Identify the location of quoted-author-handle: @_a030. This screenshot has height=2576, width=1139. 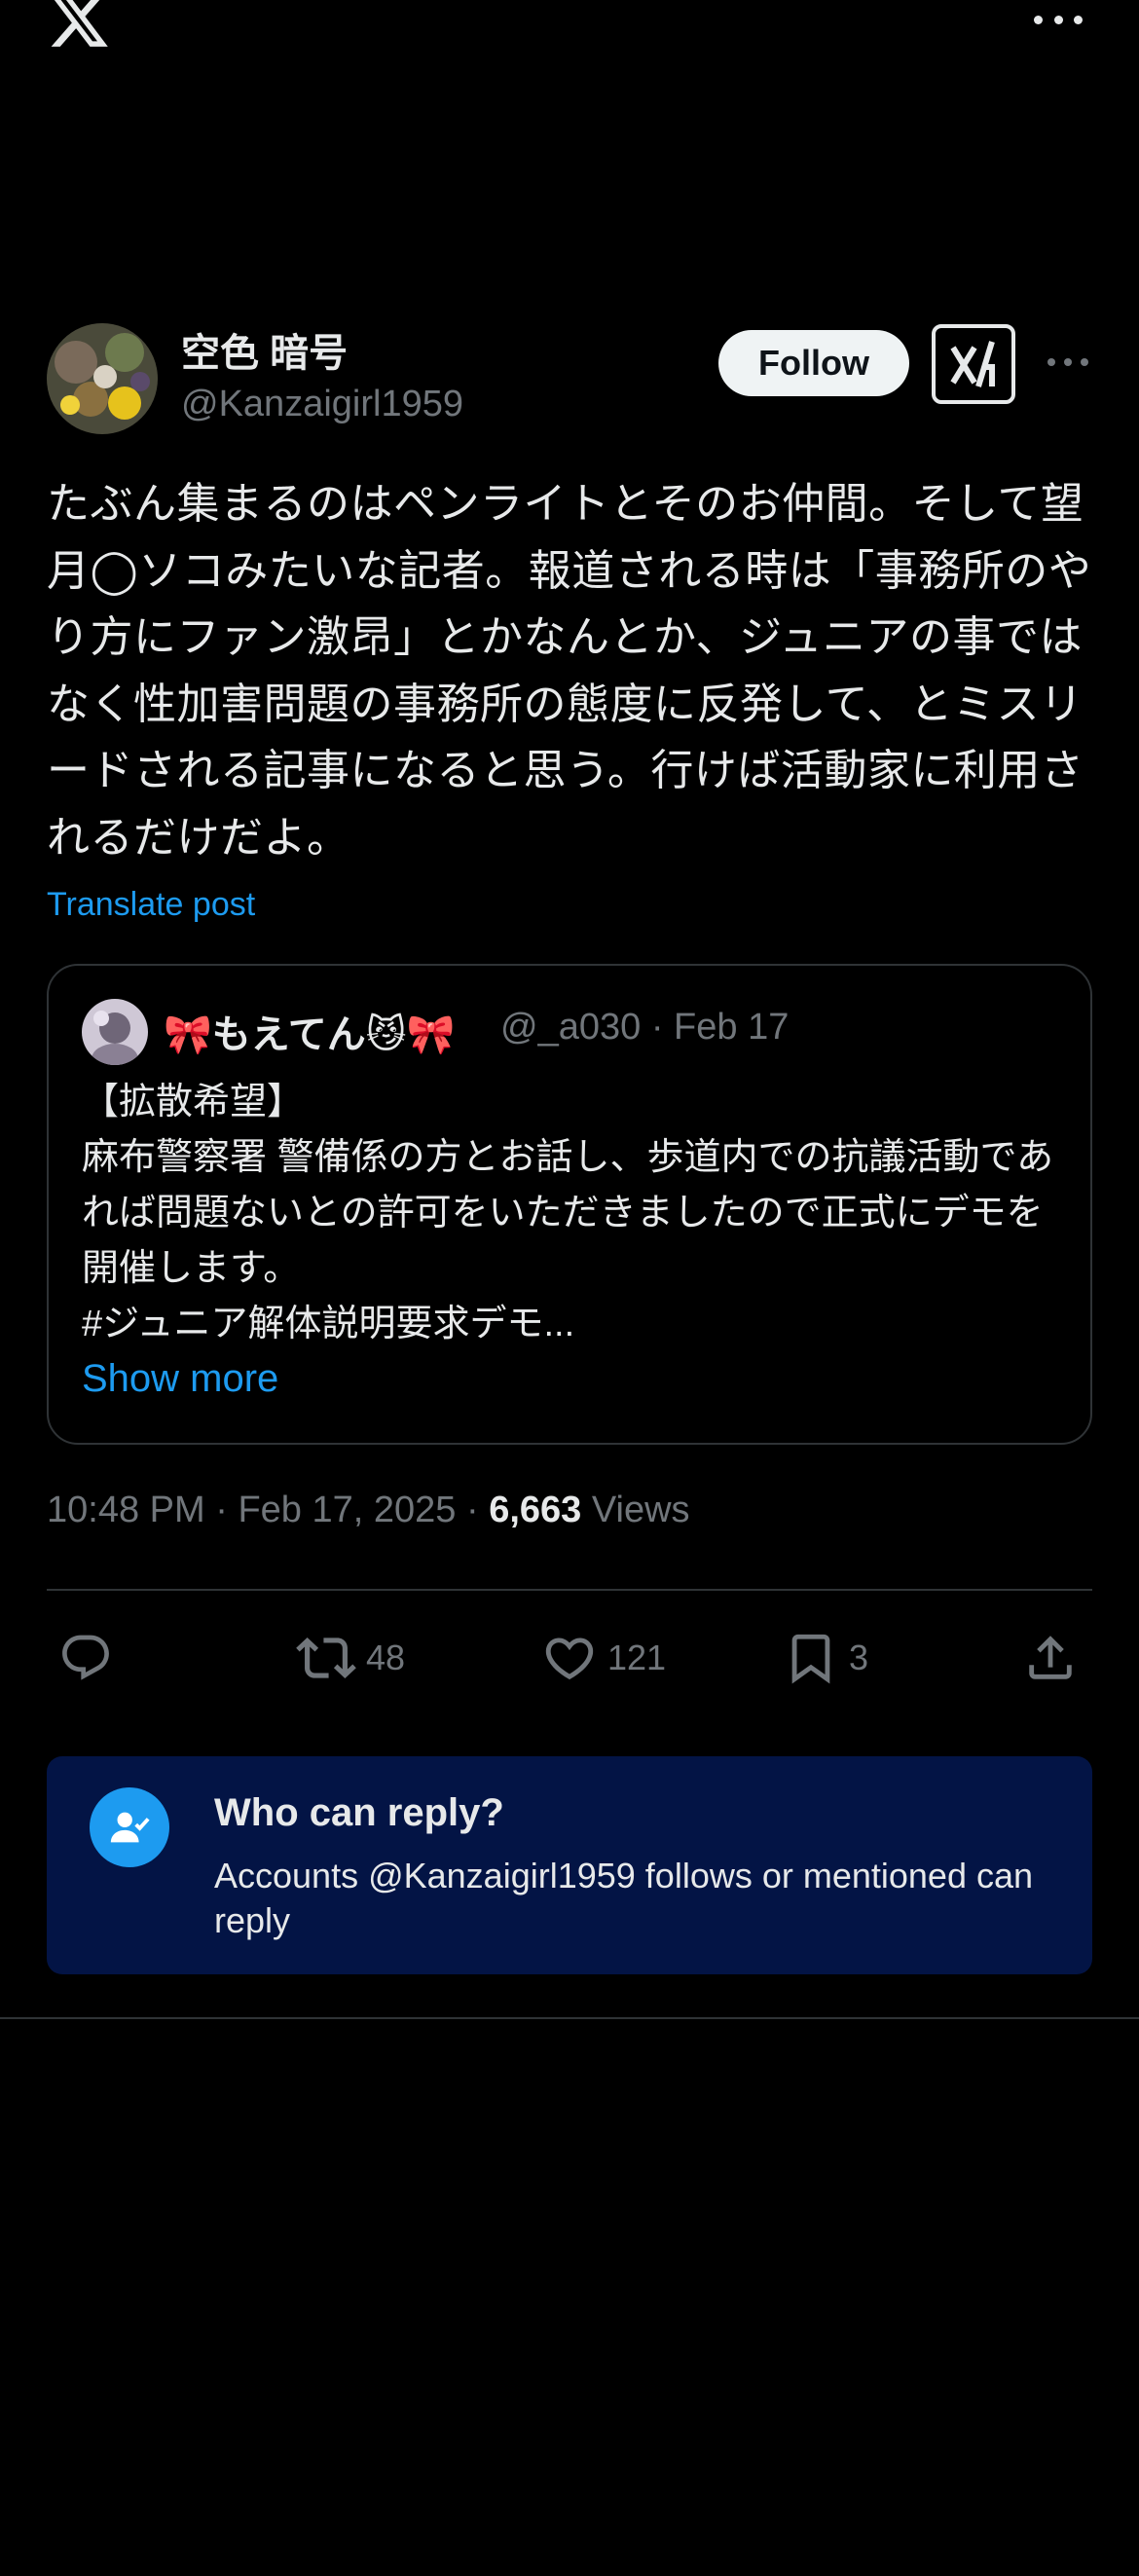
(571, 1027).